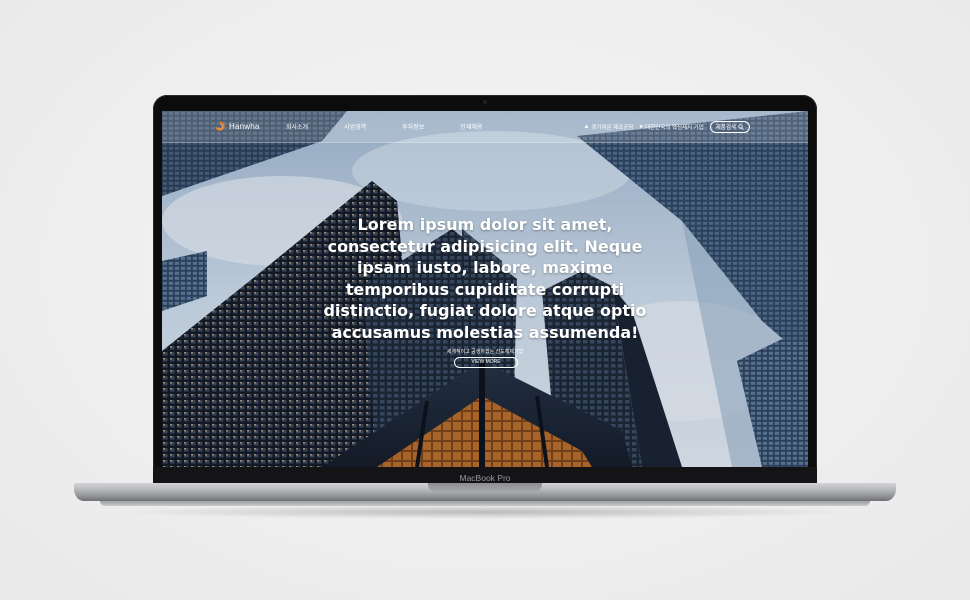 The image size is (970, 600). Describe the element at coordinates (485, 352) in the screenshot. I see `hero-subline: 세계적이고 공생하겠는 선도체제기업` at that location.